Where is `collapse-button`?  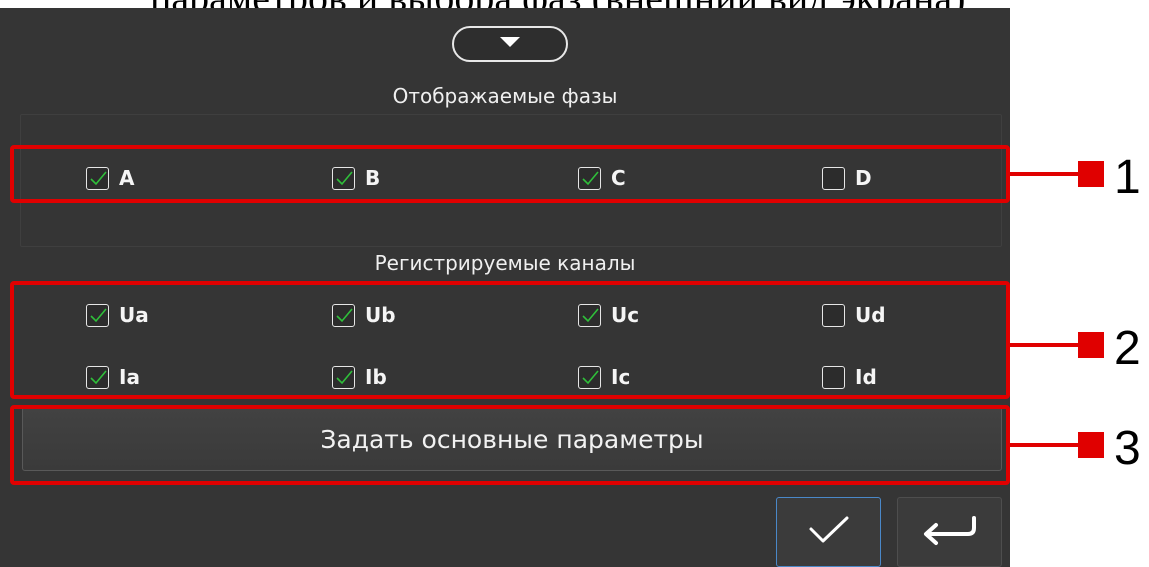 collapse-button is located at coordinates (510, 44).